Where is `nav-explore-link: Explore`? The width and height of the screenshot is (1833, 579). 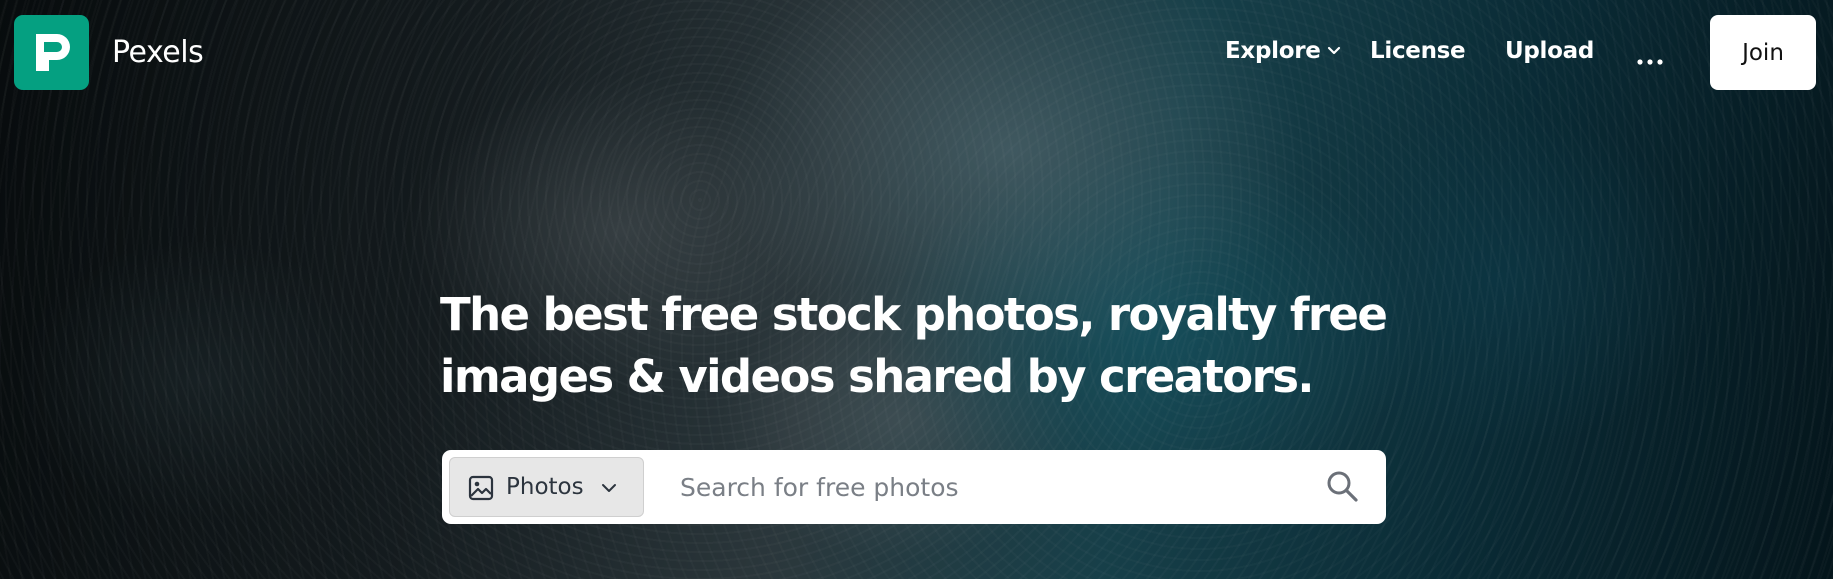
nav-explore-link: Explore is located at coordinates (1273, 51).